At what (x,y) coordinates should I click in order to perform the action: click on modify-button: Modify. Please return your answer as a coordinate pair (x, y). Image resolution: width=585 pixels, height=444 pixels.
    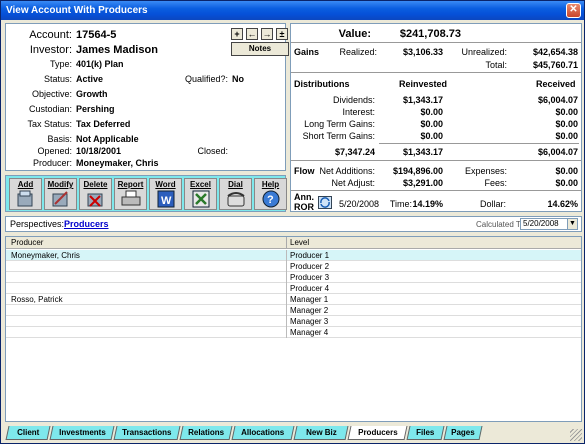
    Looking at the image, I should click on (60, 194).